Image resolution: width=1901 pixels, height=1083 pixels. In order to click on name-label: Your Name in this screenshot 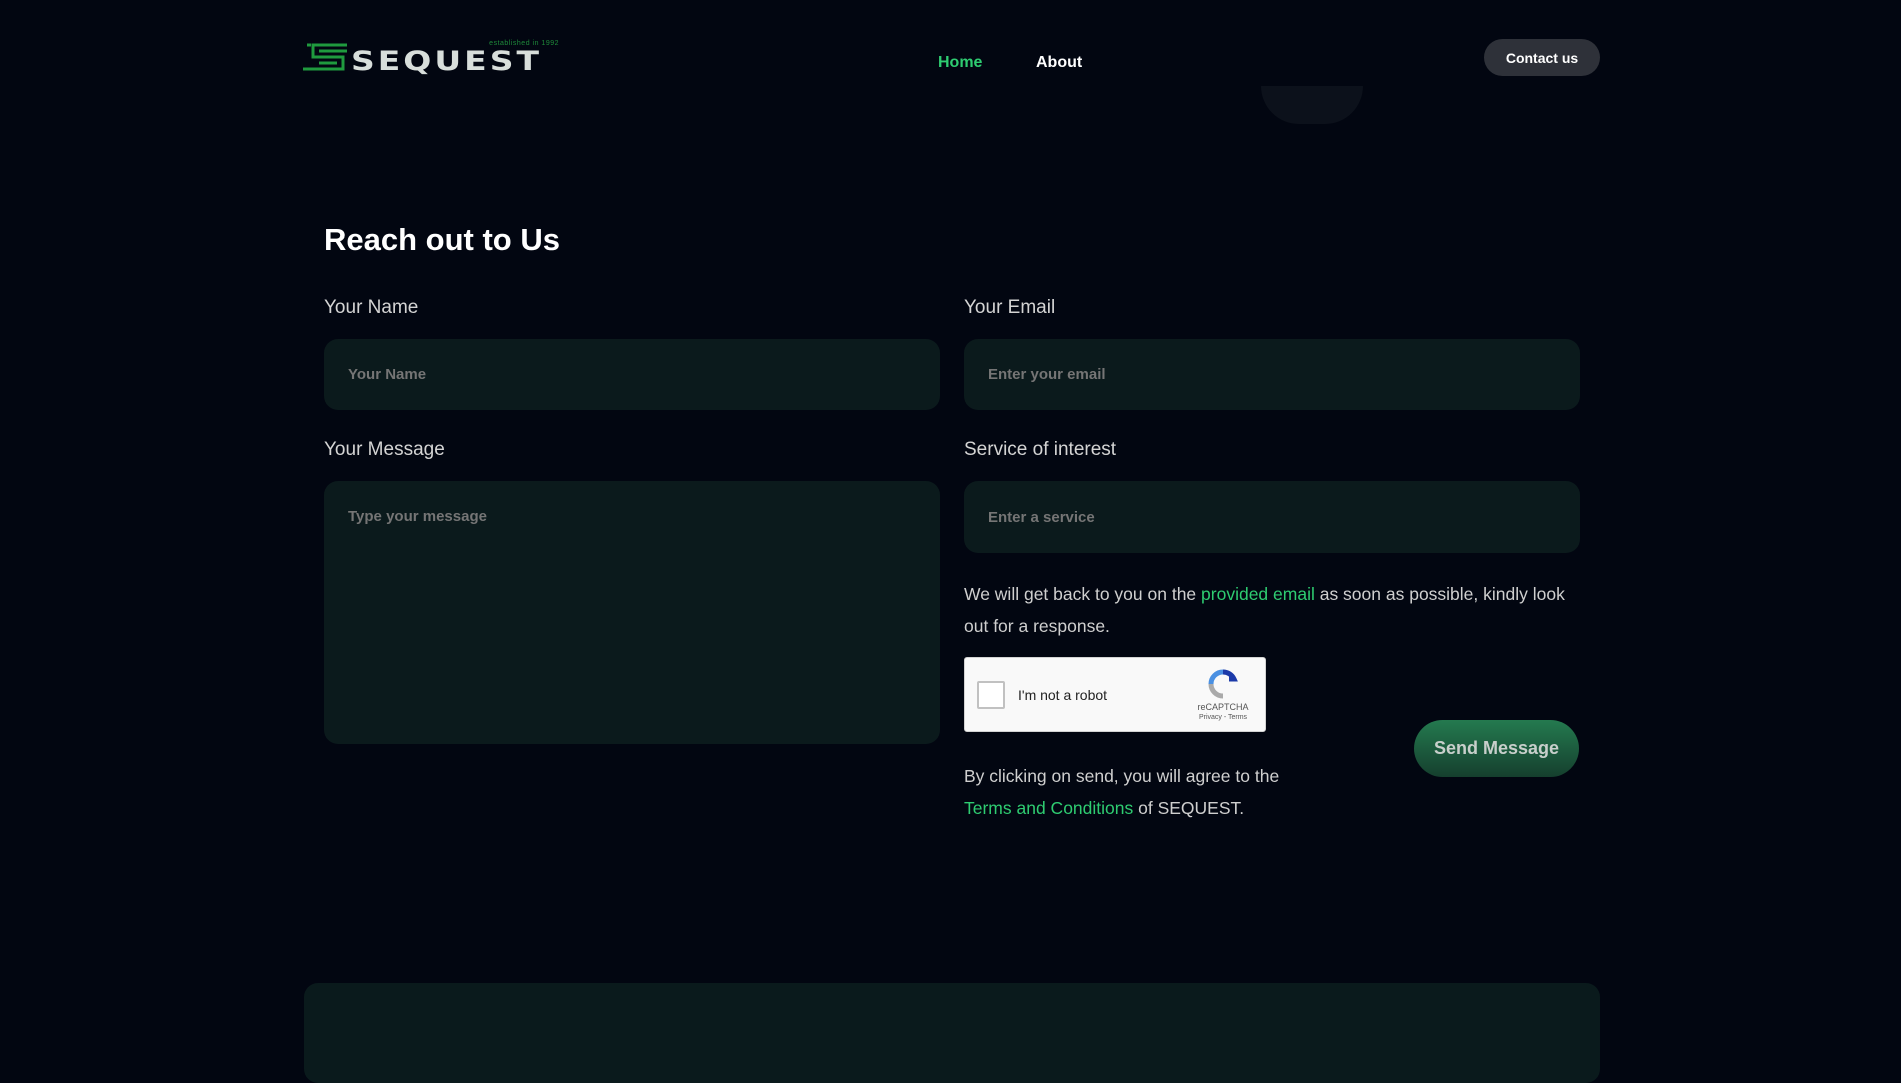, I will do `click(371, 307)`.